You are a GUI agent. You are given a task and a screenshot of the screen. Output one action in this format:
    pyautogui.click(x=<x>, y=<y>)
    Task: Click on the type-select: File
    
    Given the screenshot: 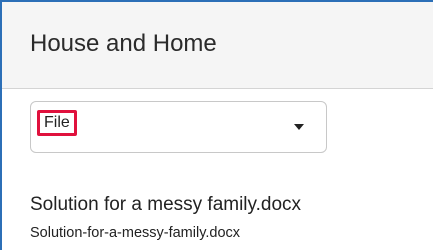 What is the action you would take?
    pyautogui.click(x=178, y=127)
    